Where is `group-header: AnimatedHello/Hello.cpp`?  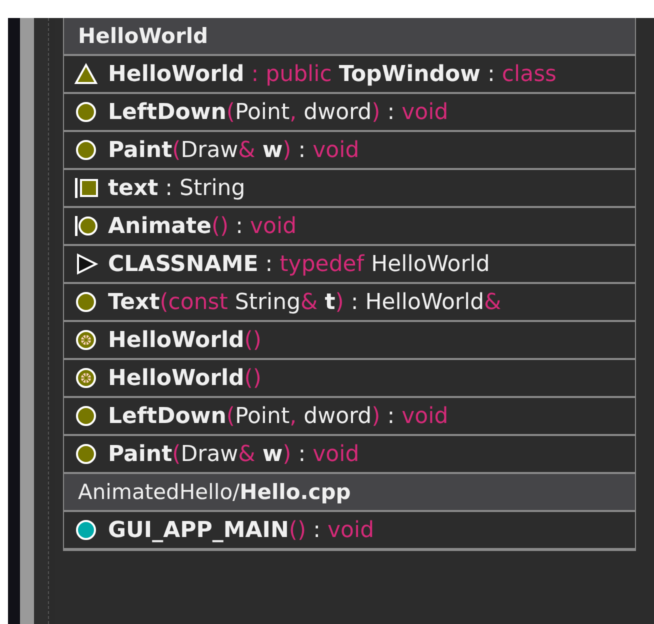 group-header: AnimatedHello/Hello.cpp is located at coordinates (349, 493).